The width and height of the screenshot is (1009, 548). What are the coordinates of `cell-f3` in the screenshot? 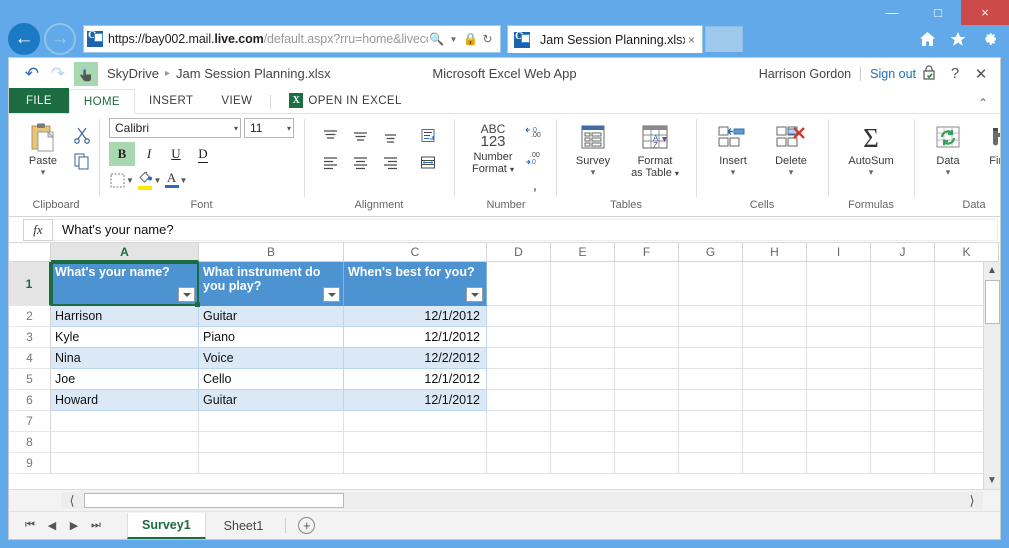 It's located at (647, 337).